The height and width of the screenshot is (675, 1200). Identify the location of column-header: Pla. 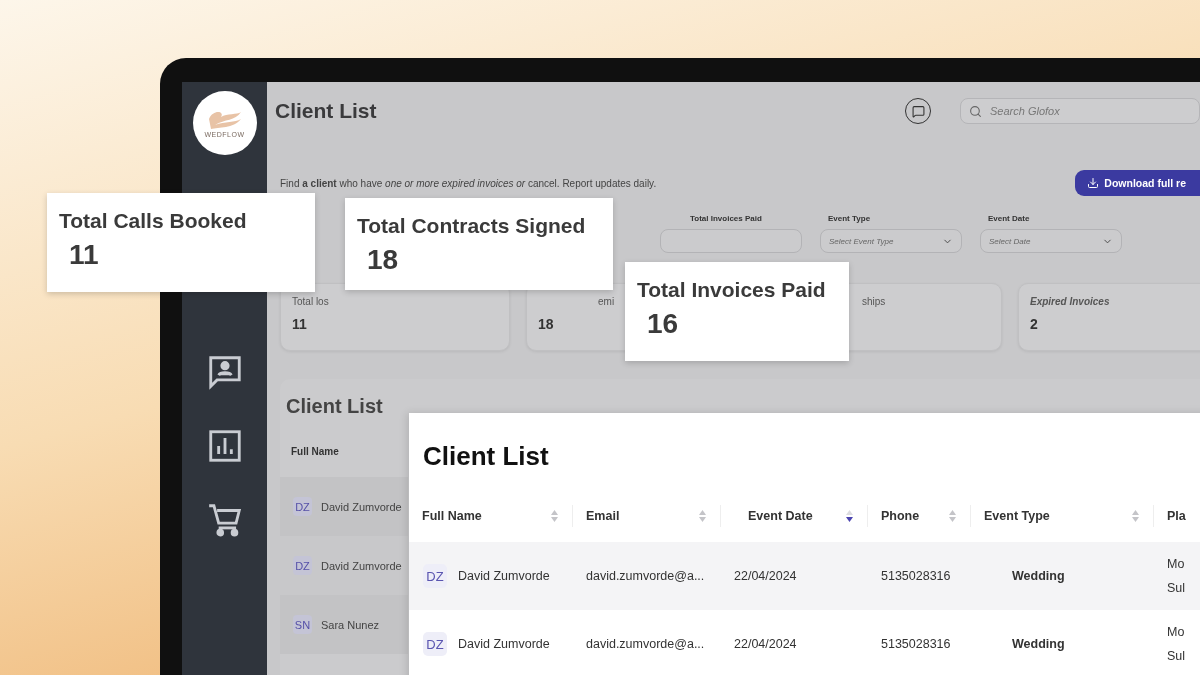
(1177, 516).